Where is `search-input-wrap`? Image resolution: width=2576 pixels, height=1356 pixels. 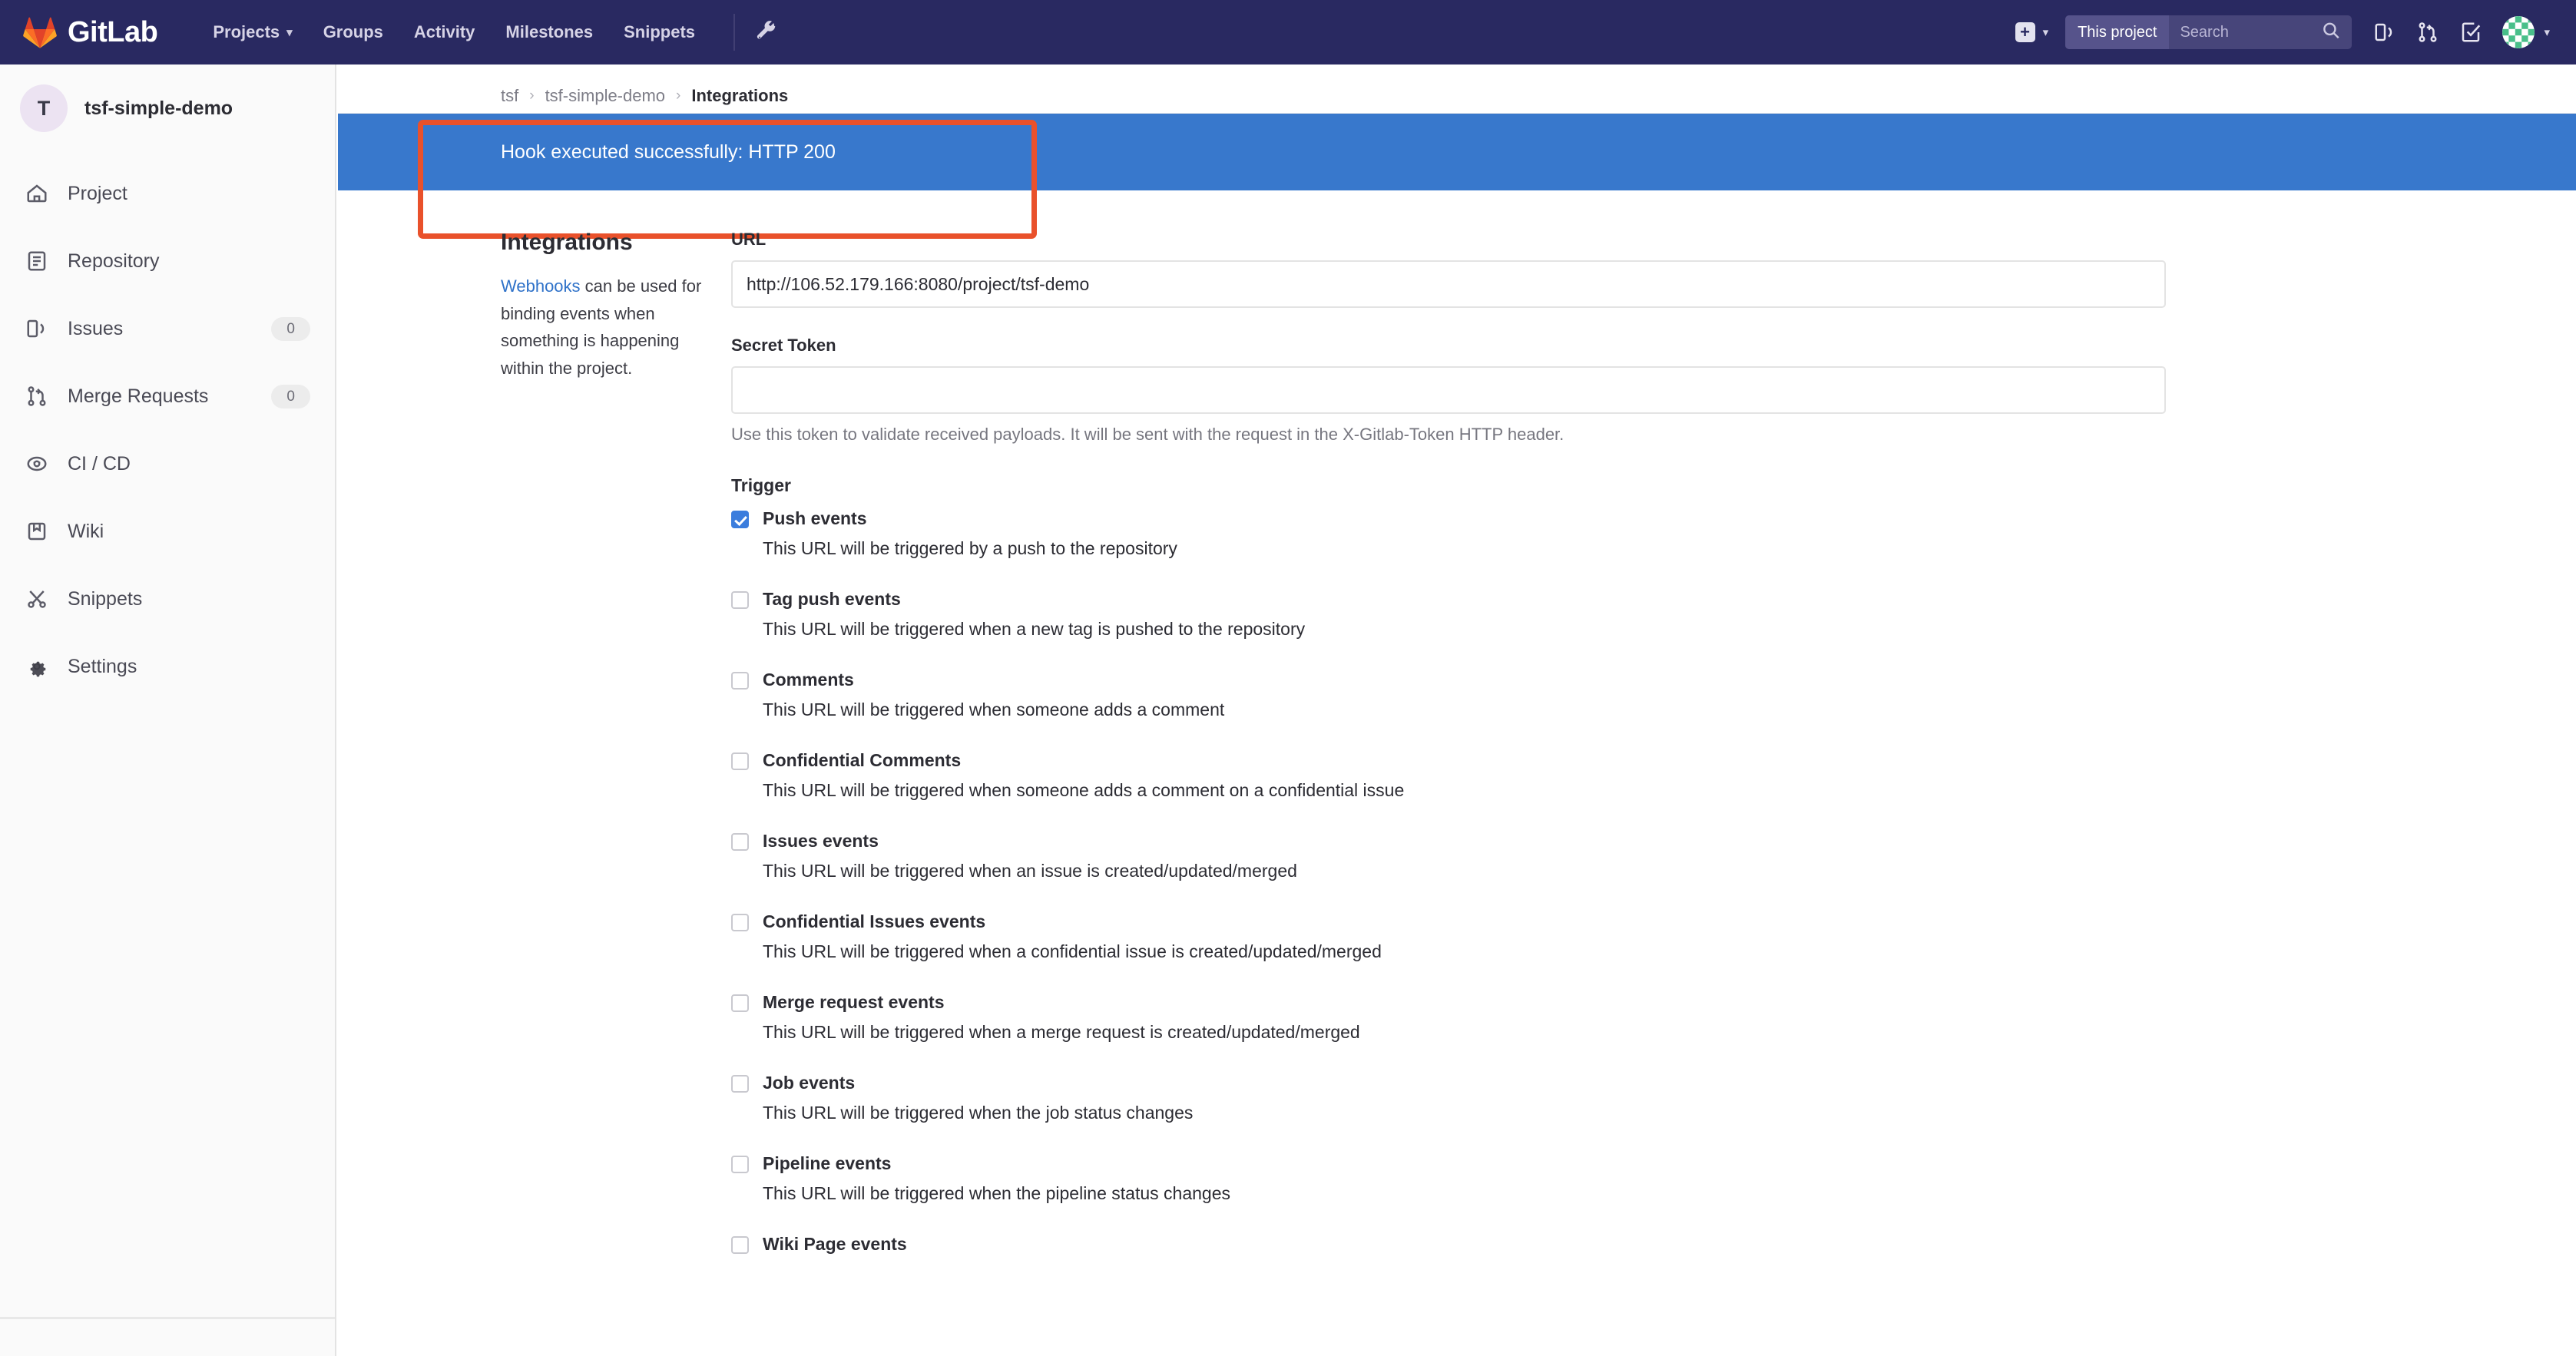 search-input-wrap is located at coordinates (2261, 32).